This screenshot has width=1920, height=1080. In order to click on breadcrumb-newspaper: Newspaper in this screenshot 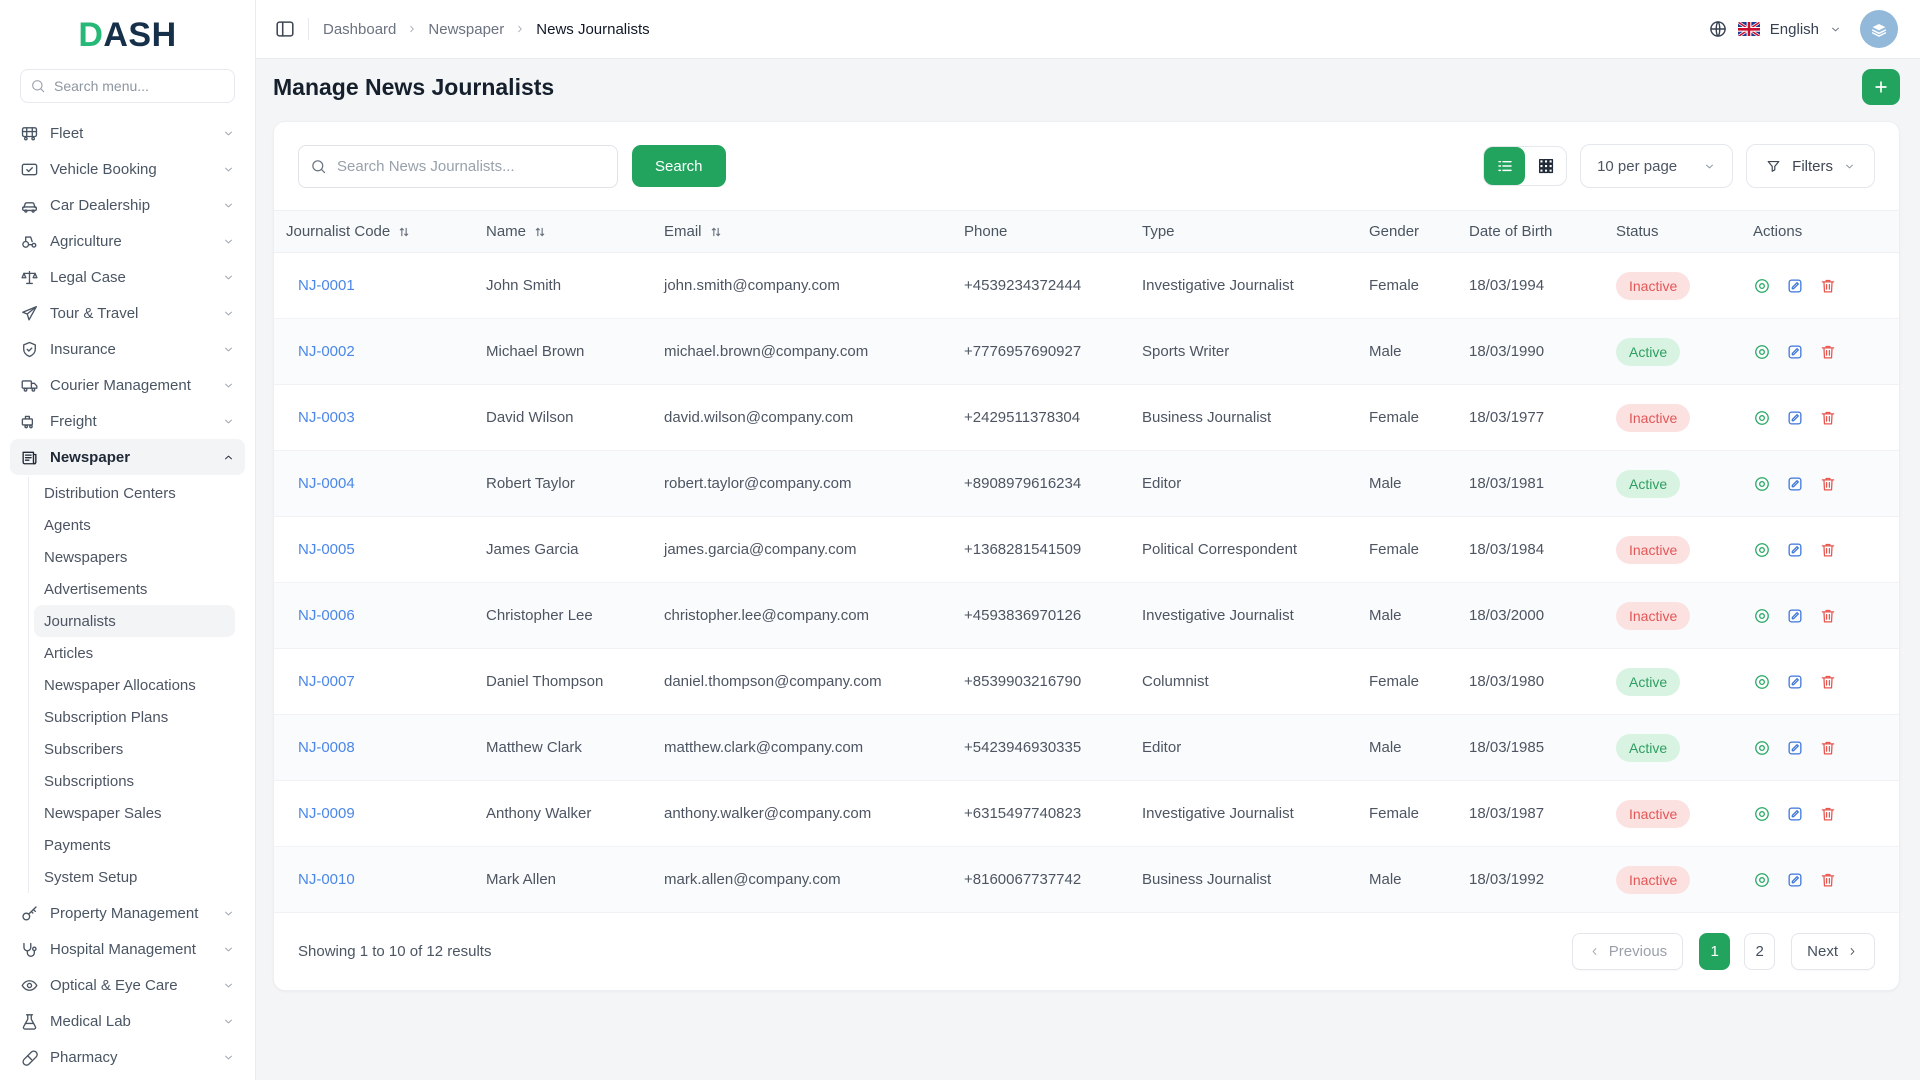, I will do `click(466, 29)`.